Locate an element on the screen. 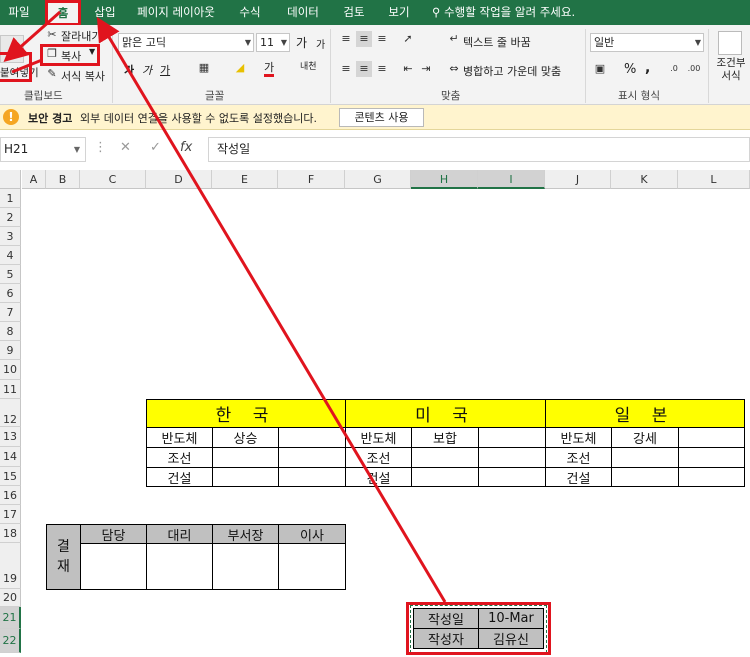 The image size is (750, 657). arrow-to-paste is located at coordinates (32, 36).